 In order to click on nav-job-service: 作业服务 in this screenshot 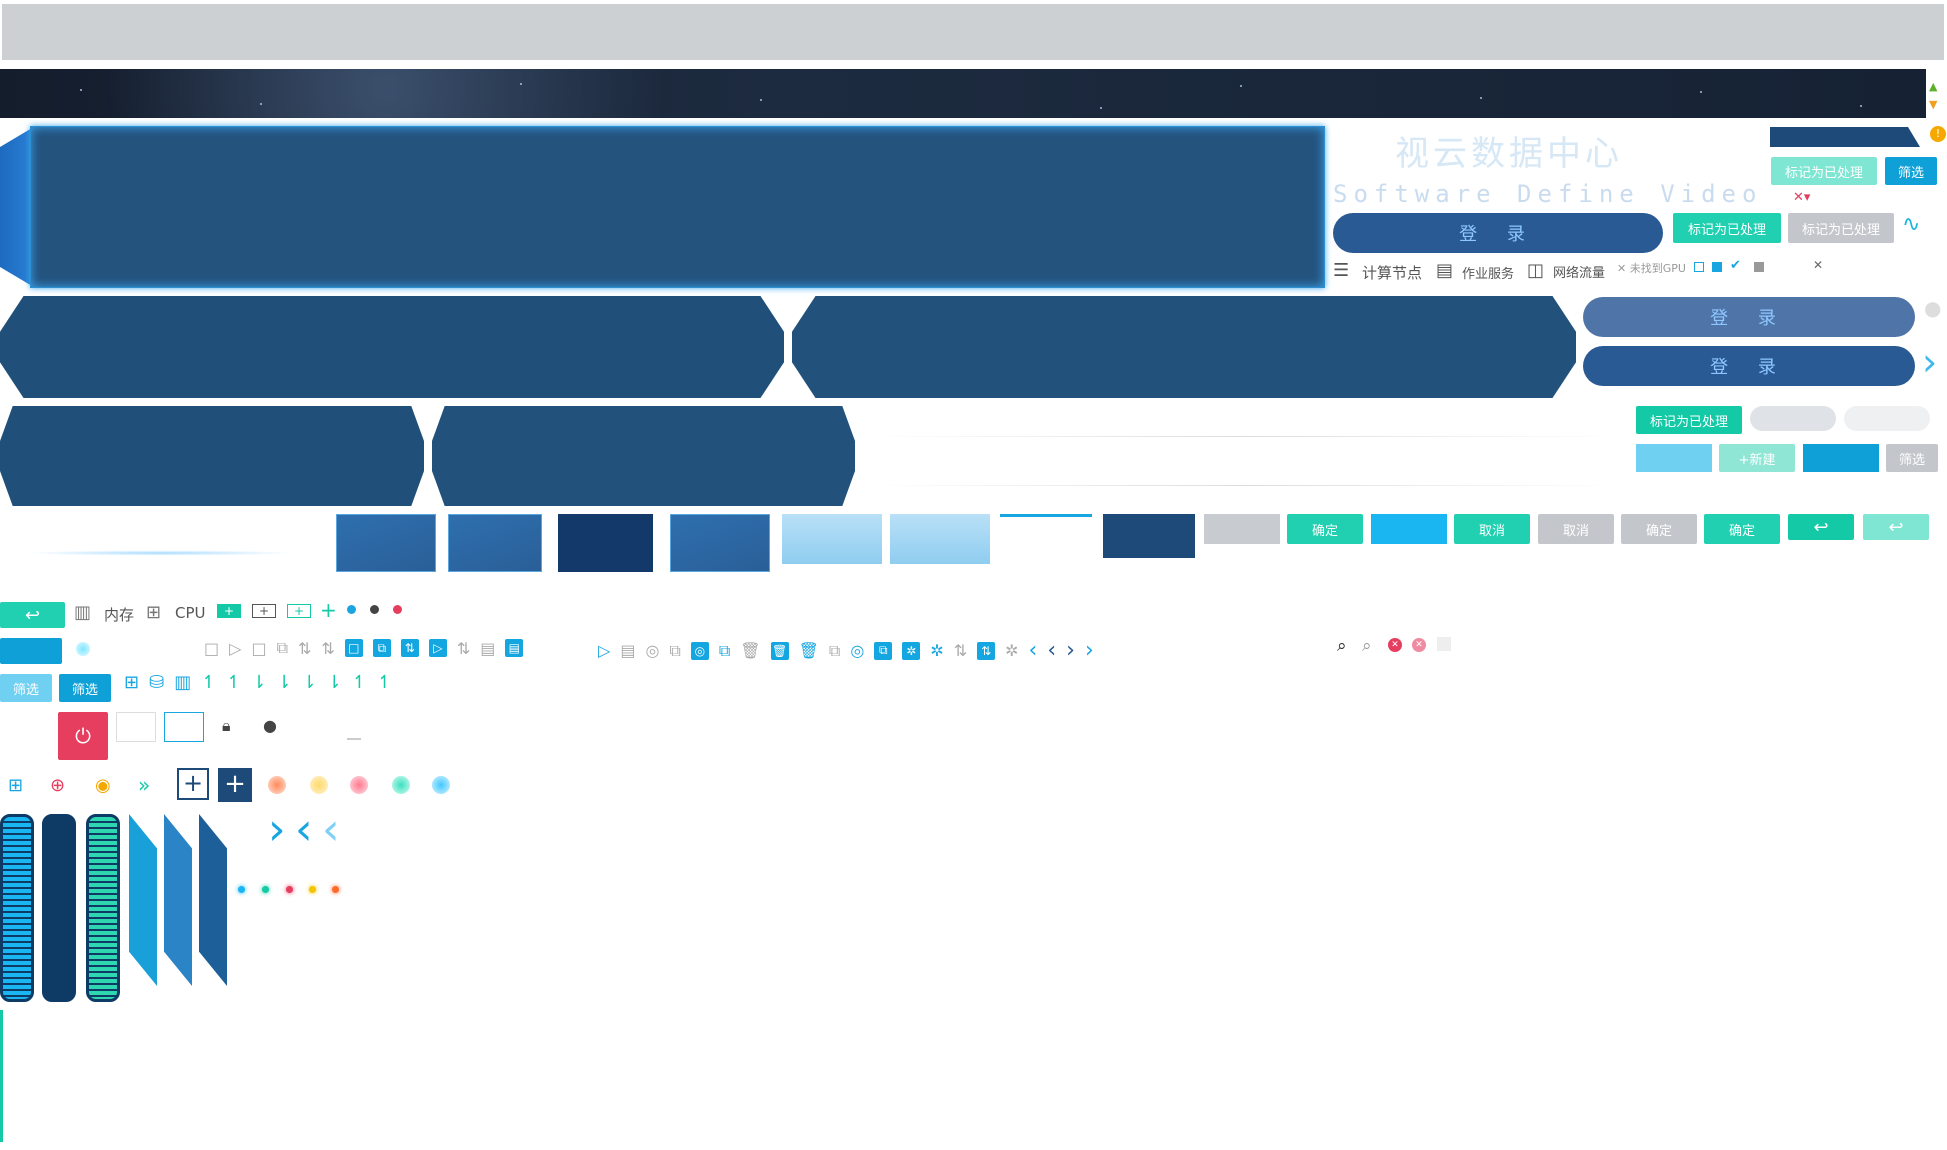, I will do `click(1488, 272)`.